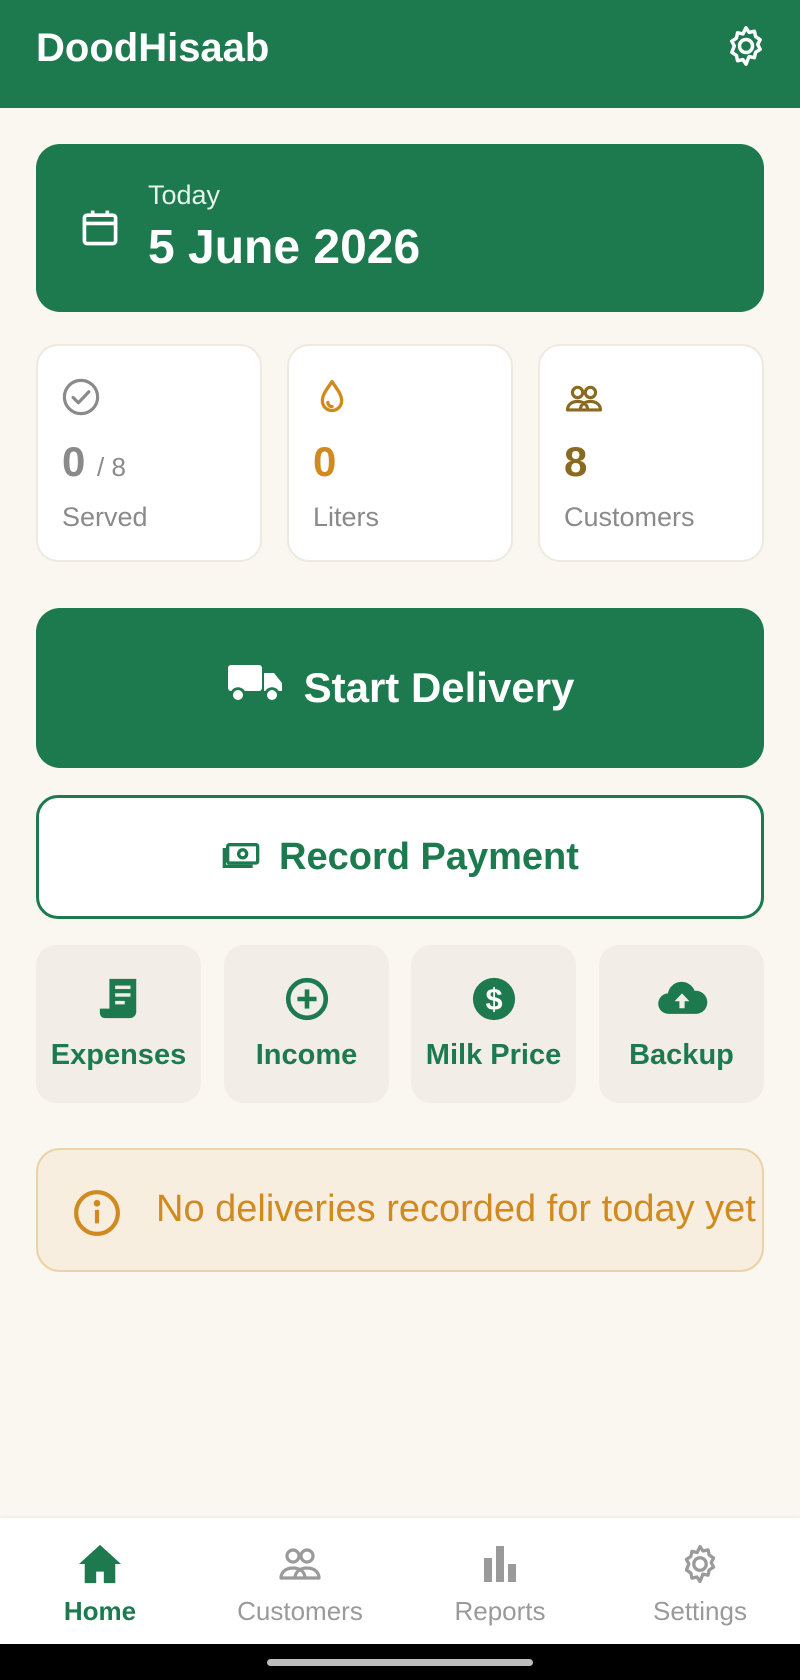  I want to click on expenses-tile: Expenses, so click(118, 1024).